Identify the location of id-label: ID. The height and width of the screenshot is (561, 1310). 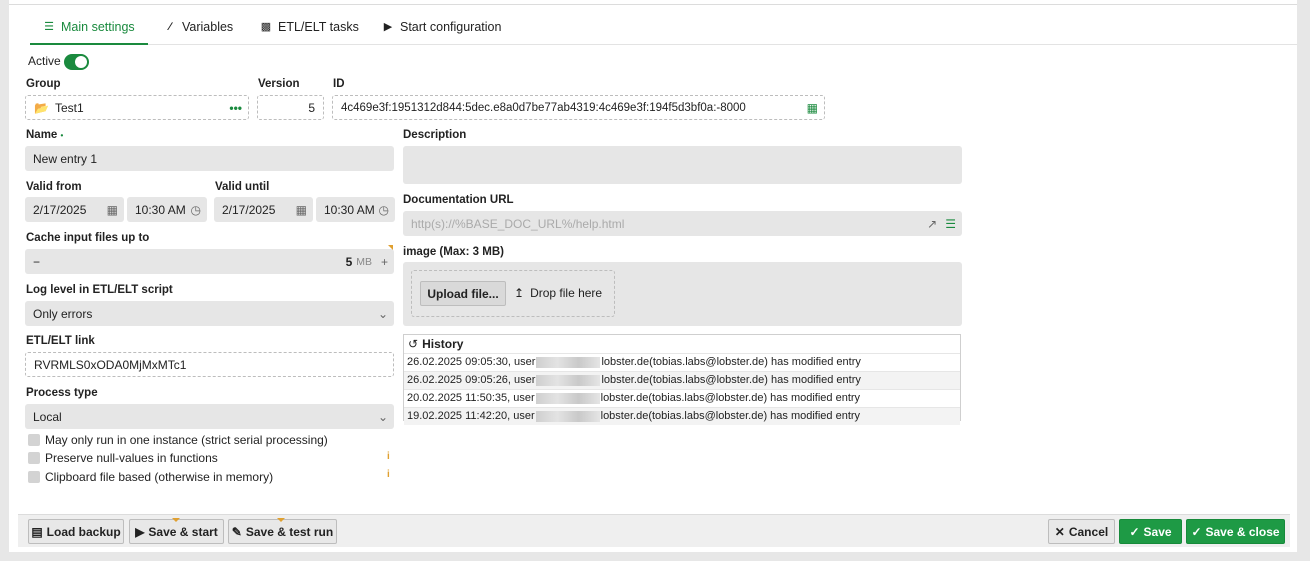
(339, 84).